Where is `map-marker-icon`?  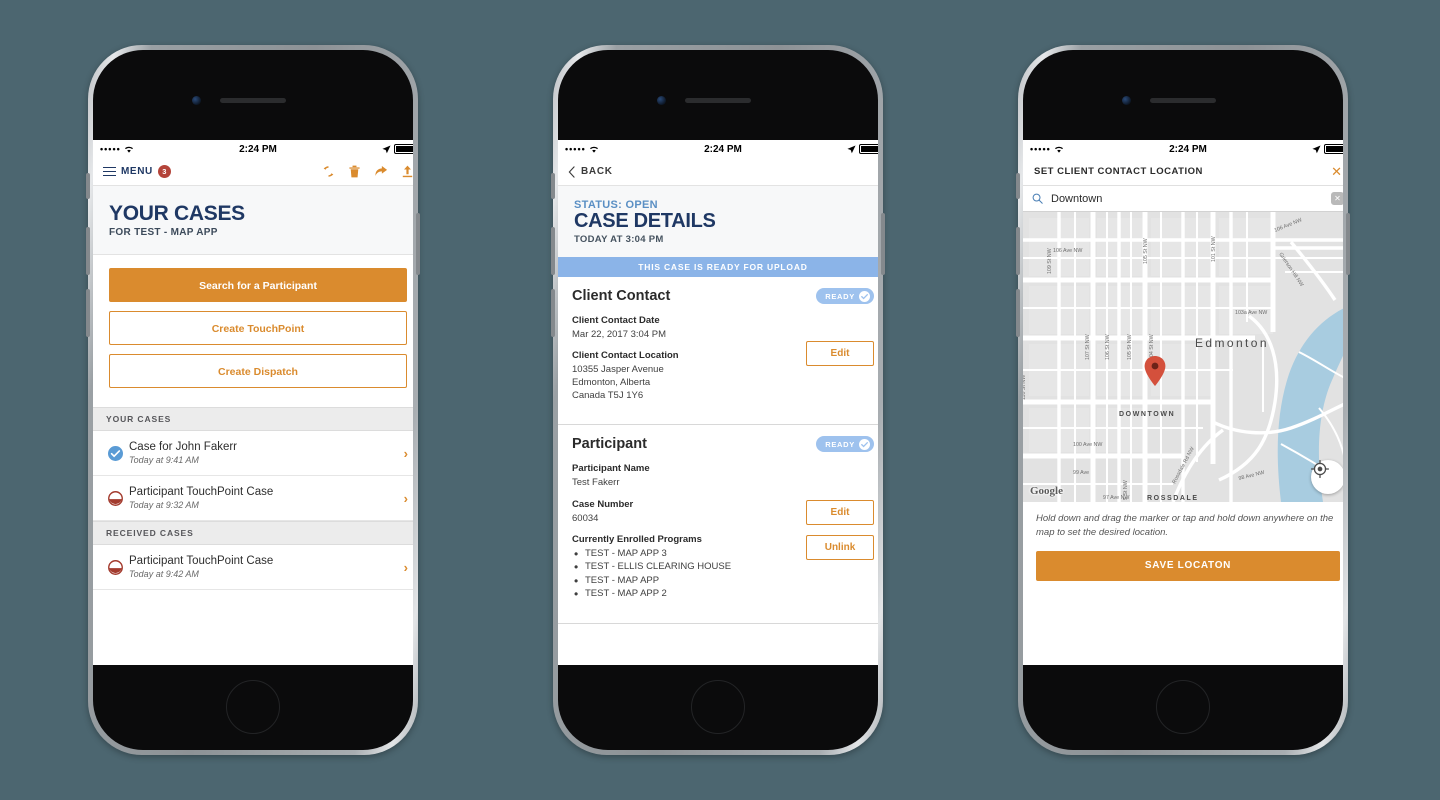 map-marker-icon is located at coordinates (1155, 371).